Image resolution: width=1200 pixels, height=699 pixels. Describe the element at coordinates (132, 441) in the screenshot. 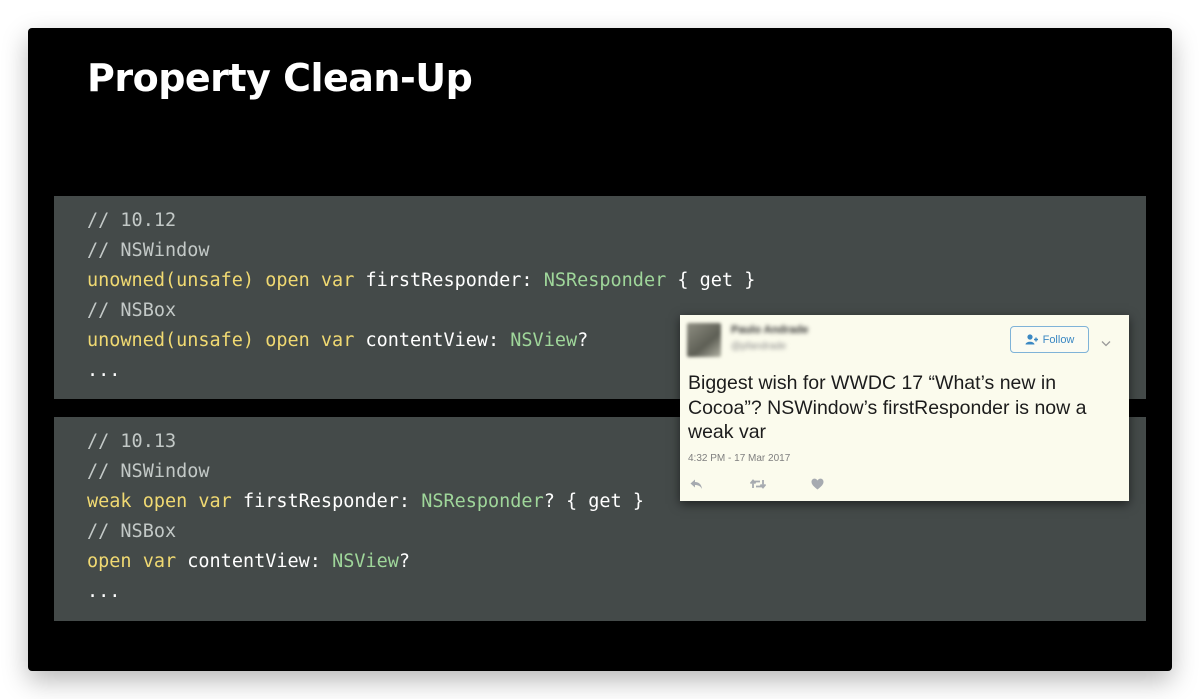

I see `code-token: // 10.13` at that location.